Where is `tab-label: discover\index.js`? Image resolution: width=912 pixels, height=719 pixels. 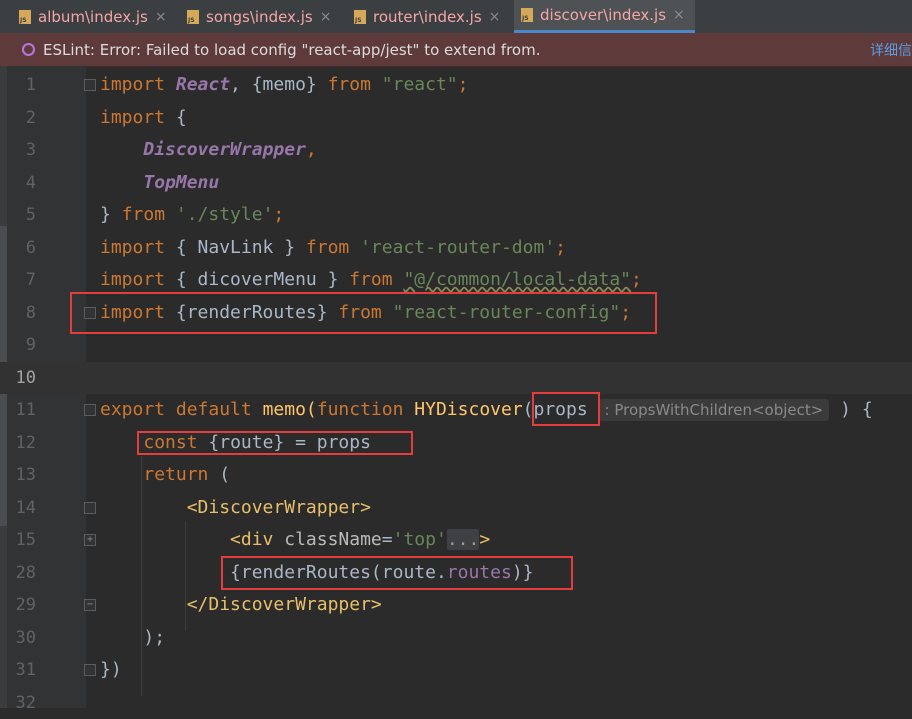
tab-label: discover\index.js is located at coordinates (603, 15).